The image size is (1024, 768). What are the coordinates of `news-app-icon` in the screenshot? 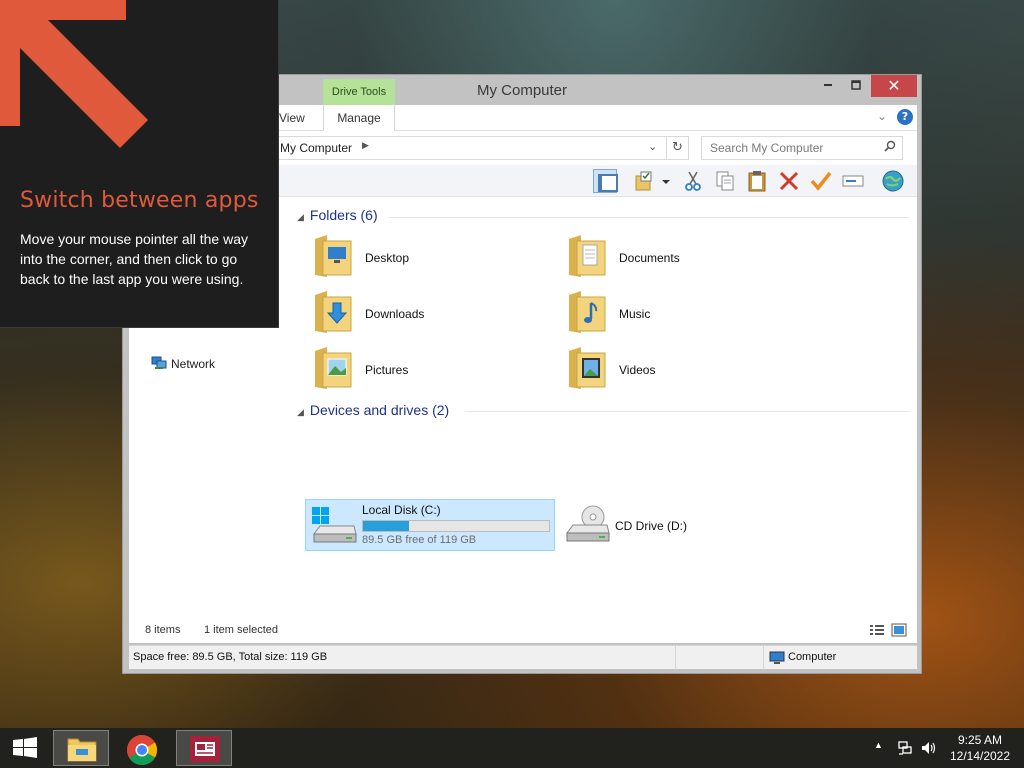 It's located at (205, 749).